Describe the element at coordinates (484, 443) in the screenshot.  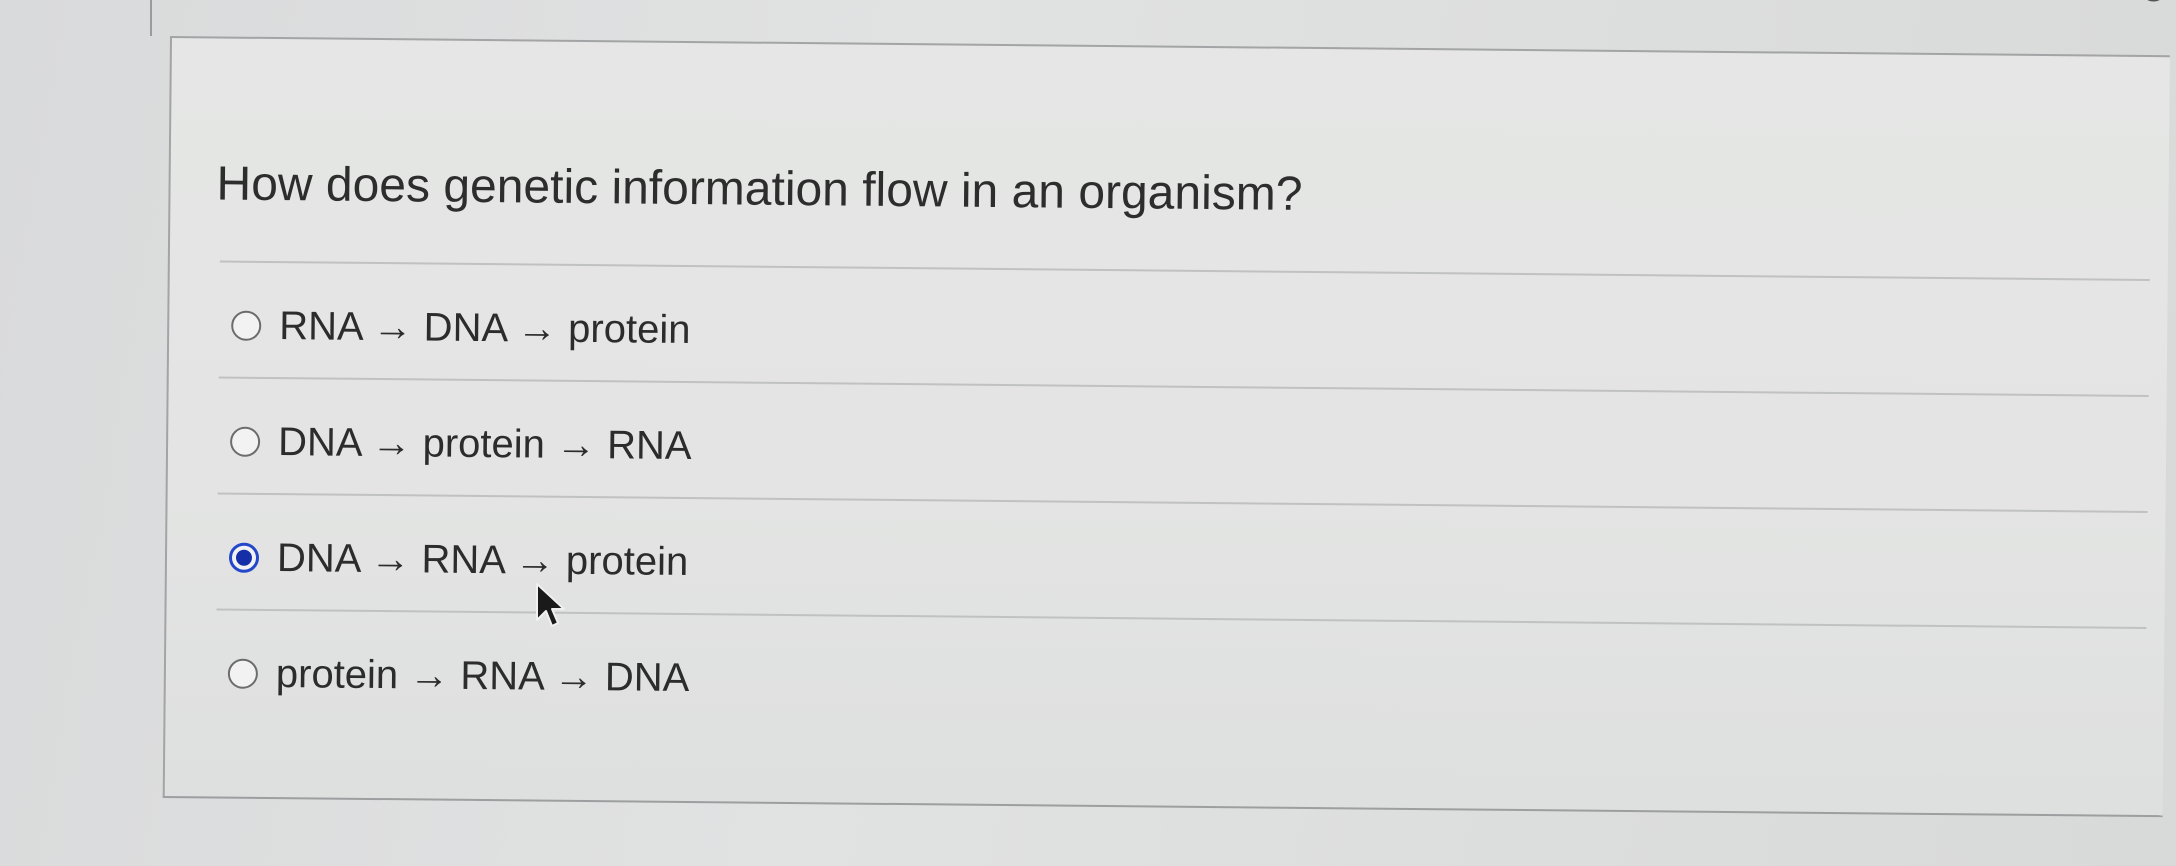
I see `answer-label-2: DNA → protein → RNA` at that location.